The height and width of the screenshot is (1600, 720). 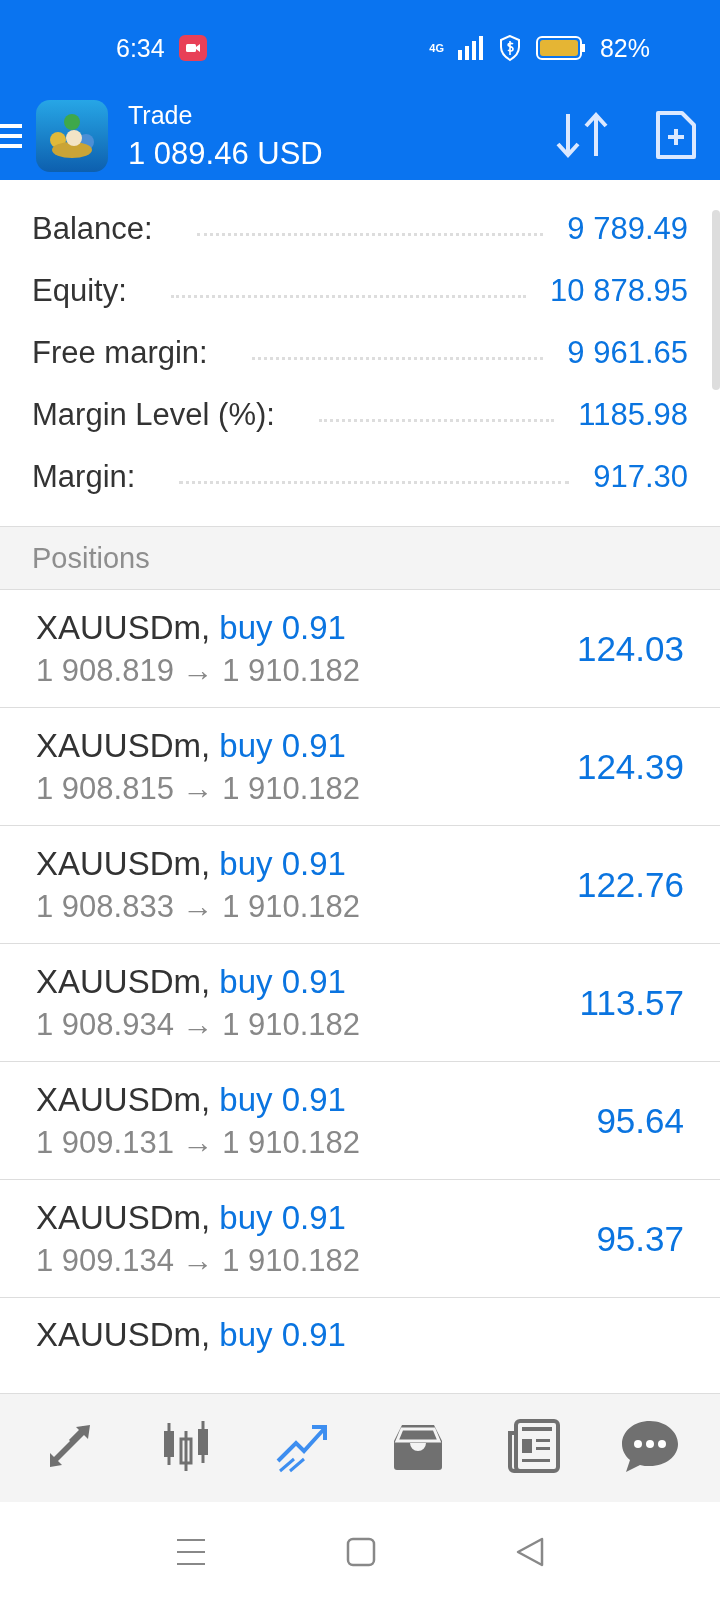 What do you see at coordinates (92, 229) in the screenshot?
I see `summary-label: Balance:` at bounding box center [92, 229].